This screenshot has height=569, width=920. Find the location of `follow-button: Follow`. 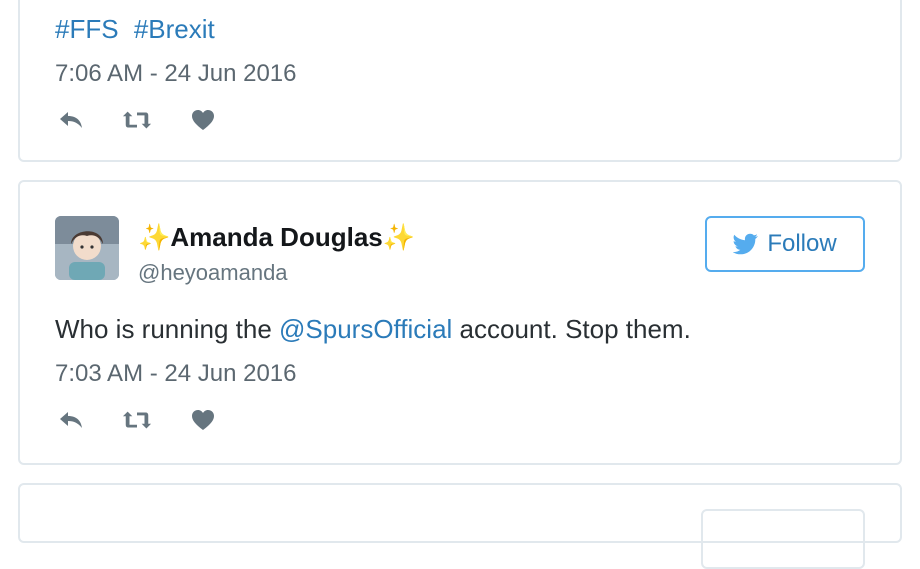

follow-button: Follow is located at coordinates (785, 244).